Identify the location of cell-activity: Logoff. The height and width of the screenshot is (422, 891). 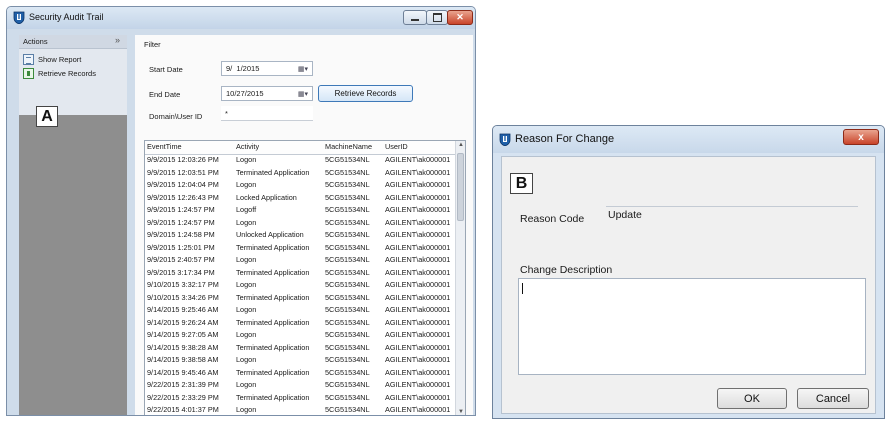
(246, 209).